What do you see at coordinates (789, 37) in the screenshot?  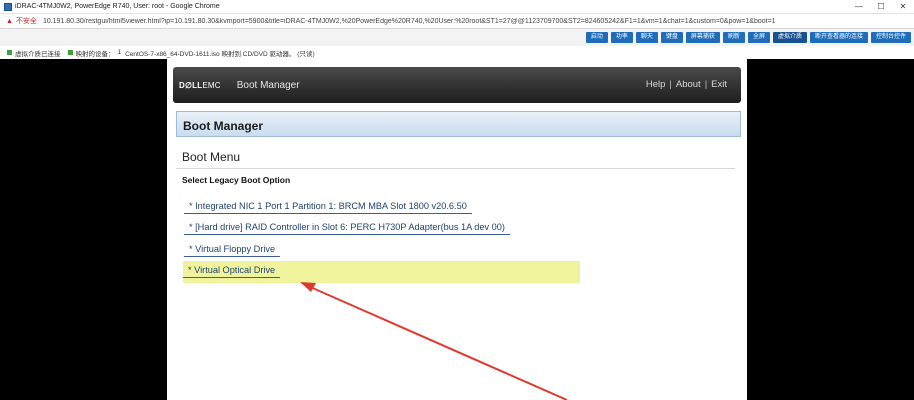 I see `virtual-media-button: 虚拟介质` at bounding box center [789, 37].